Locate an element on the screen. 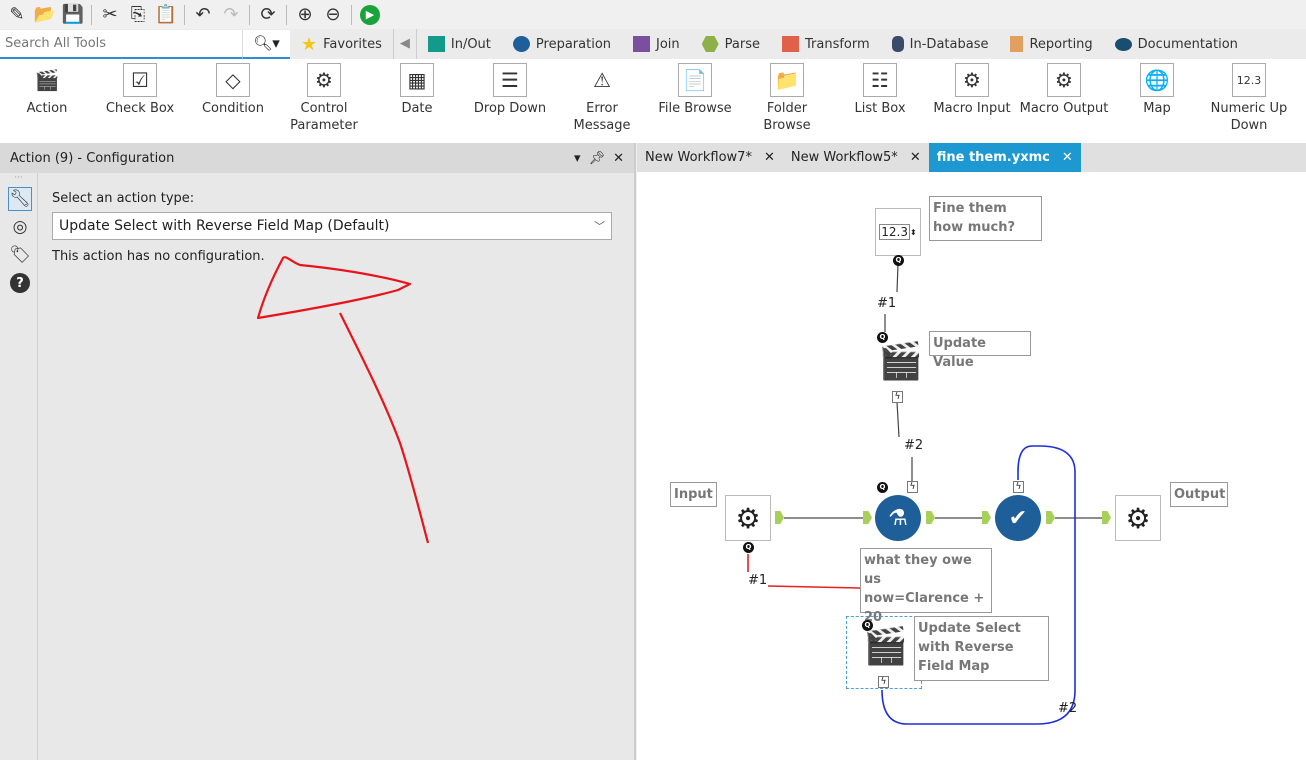  zoom-in-icon: ⊕ is located at coordinates (305, 15).